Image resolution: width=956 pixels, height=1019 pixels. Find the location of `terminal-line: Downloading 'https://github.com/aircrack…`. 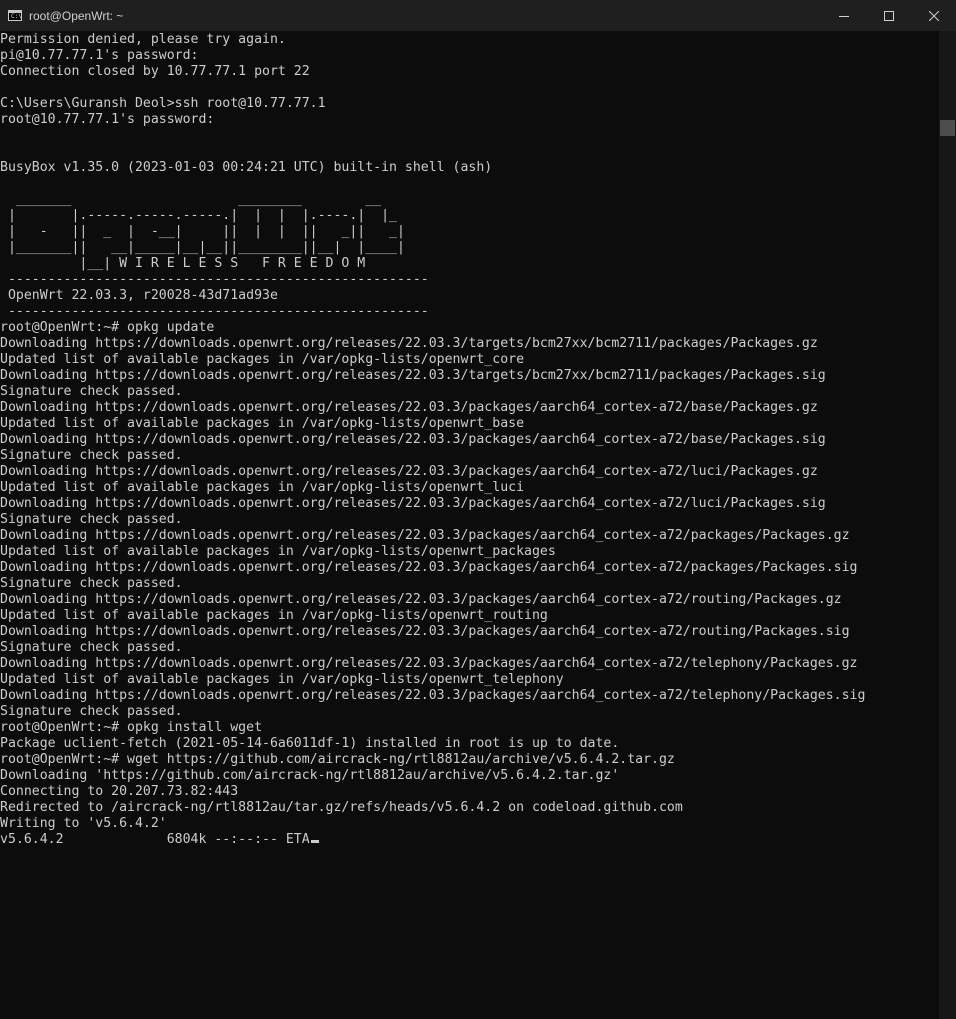

terminal-line: Downloading 'https://github.com/aircrack… is located at coordinates (310, 775).